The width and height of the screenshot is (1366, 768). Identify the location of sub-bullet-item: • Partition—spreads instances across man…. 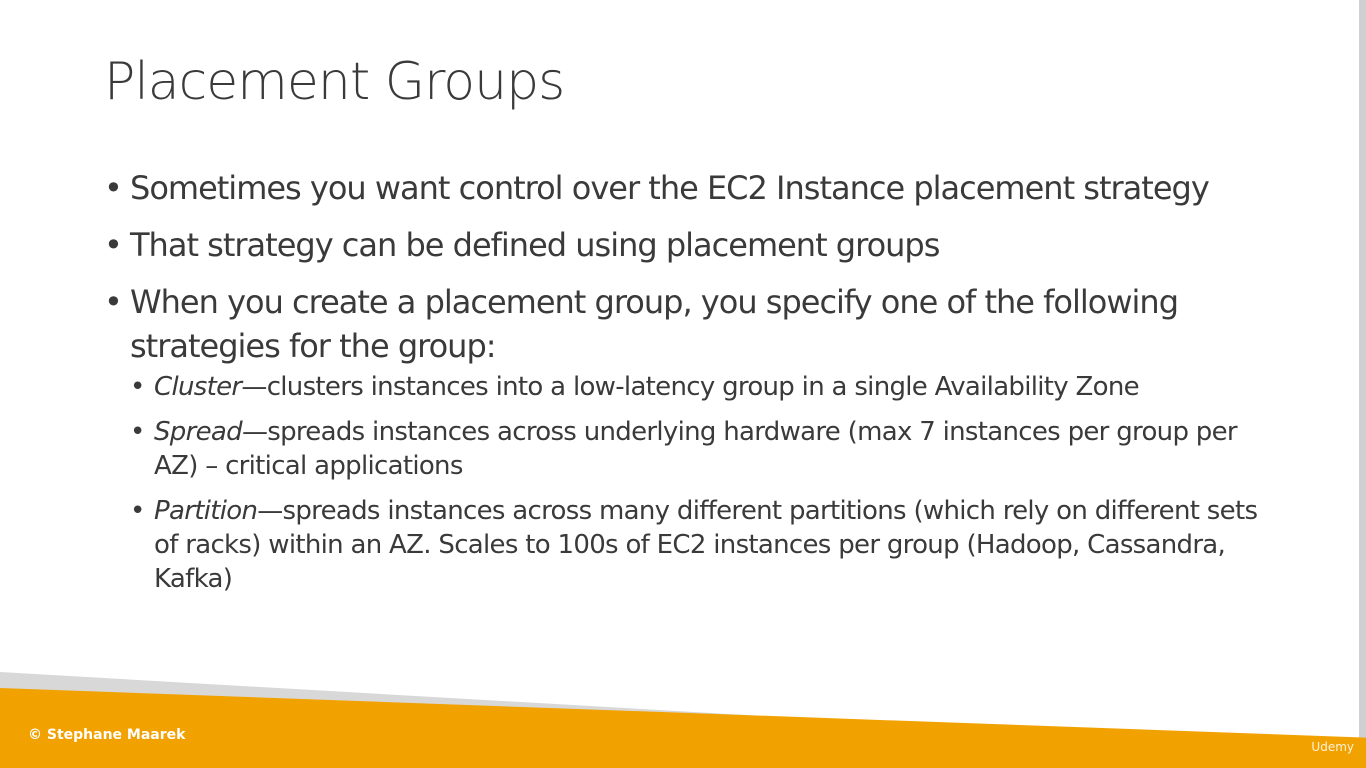
(684, 545).